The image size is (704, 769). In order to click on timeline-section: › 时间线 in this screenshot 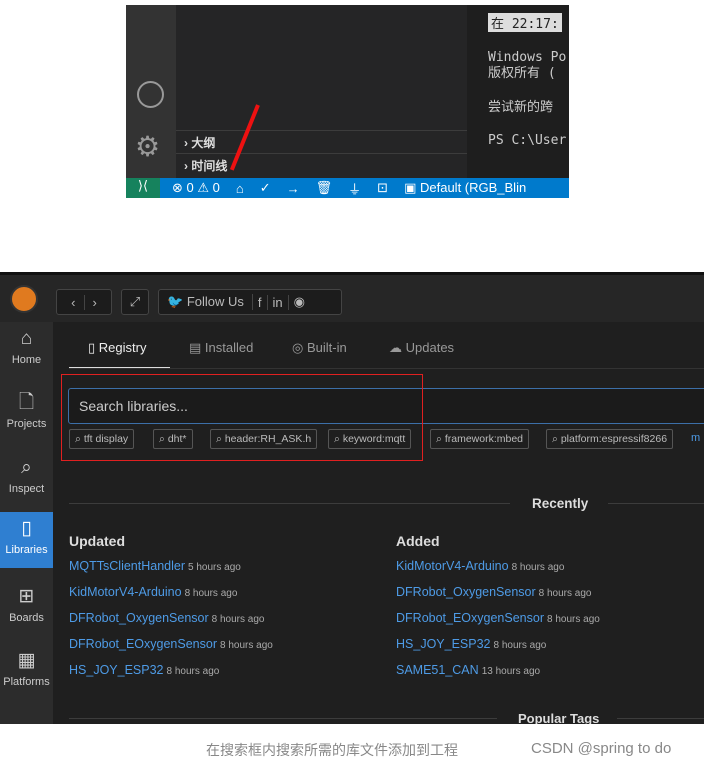, I will do `click(321, 164)`.